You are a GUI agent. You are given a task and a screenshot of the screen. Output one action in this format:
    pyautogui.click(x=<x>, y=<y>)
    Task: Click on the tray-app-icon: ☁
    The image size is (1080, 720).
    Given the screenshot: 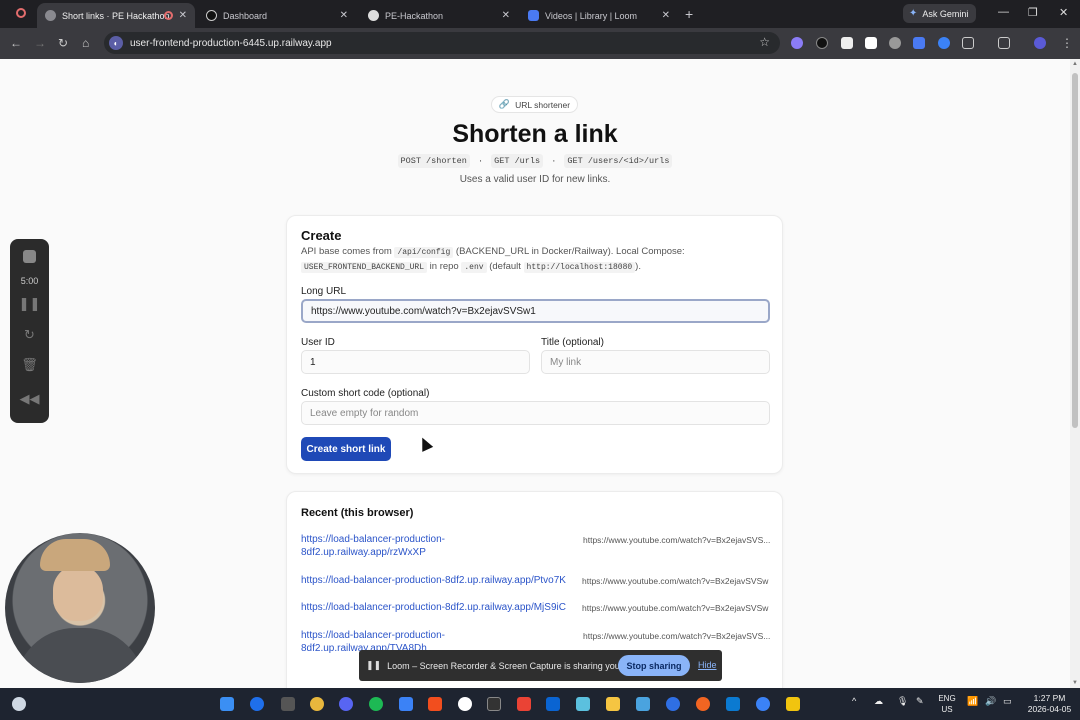 What is the action you would take?
    pyautogui.click(x=878, y=701)
    